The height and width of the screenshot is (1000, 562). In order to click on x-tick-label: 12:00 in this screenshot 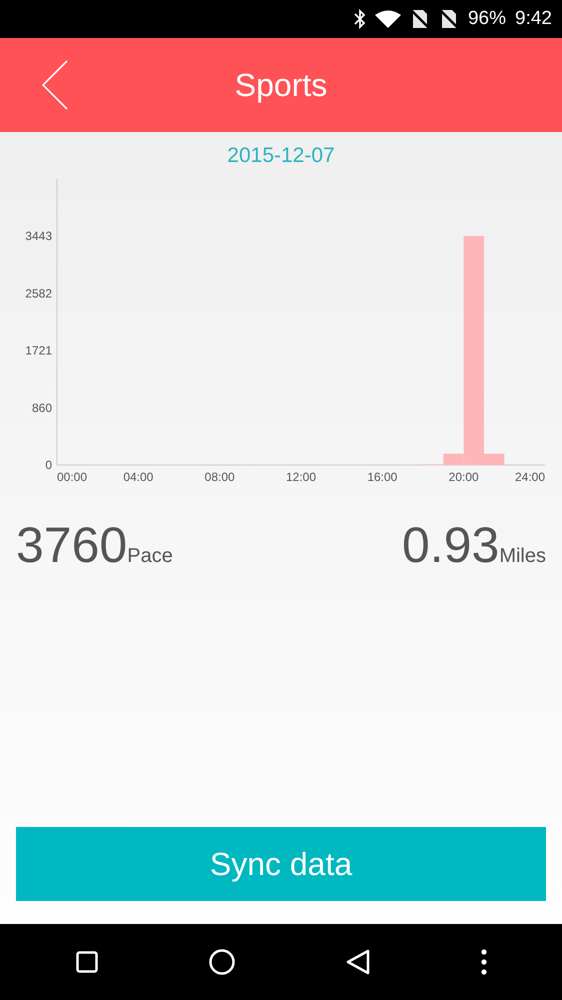, I will do `click(301, 477)`.